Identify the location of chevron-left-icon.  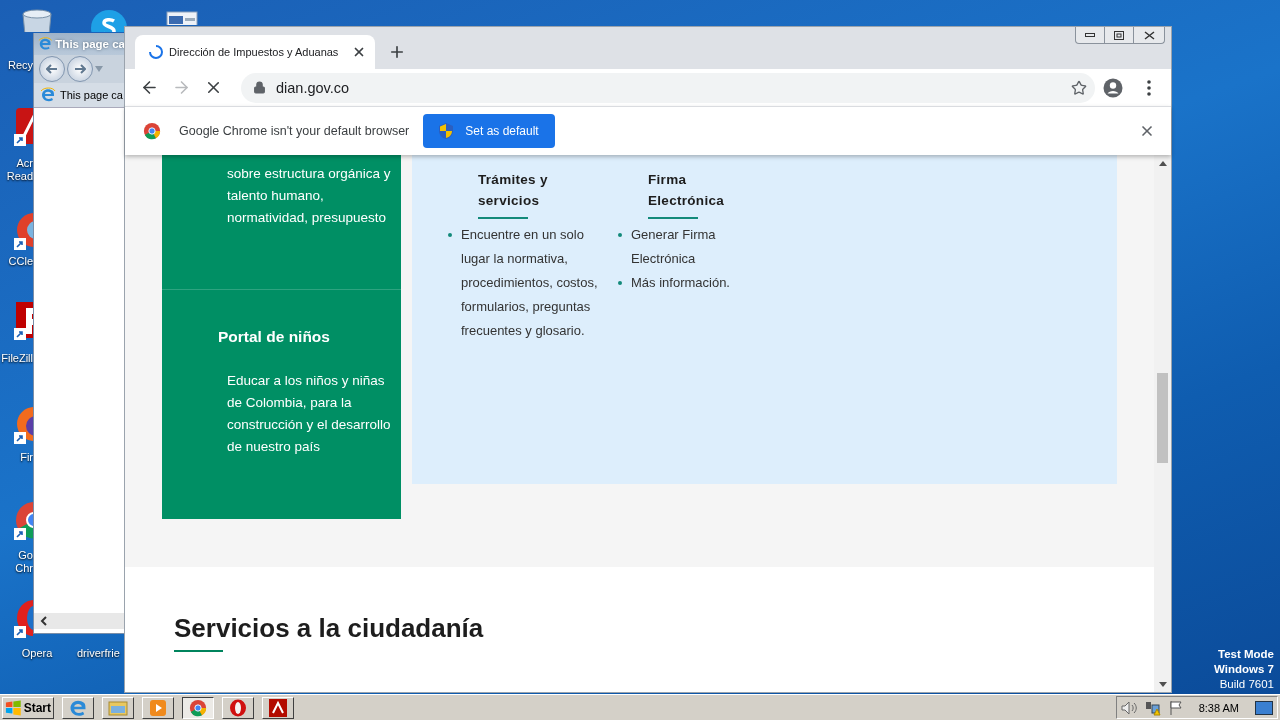
(44, 621).